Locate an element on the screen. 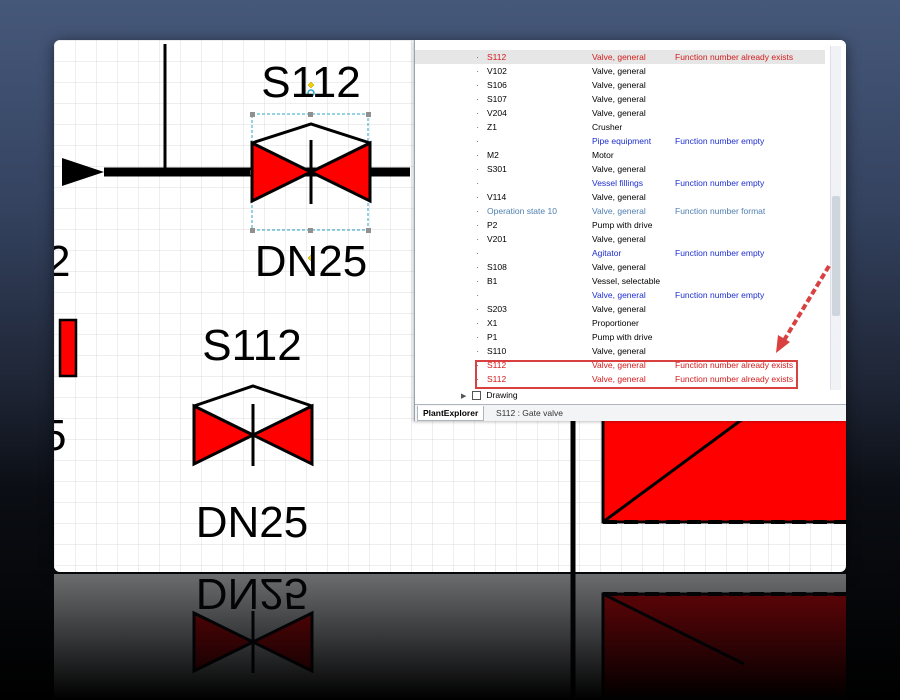  explorer-row: · S110 Valve, general is located at coordinates (620, 351).